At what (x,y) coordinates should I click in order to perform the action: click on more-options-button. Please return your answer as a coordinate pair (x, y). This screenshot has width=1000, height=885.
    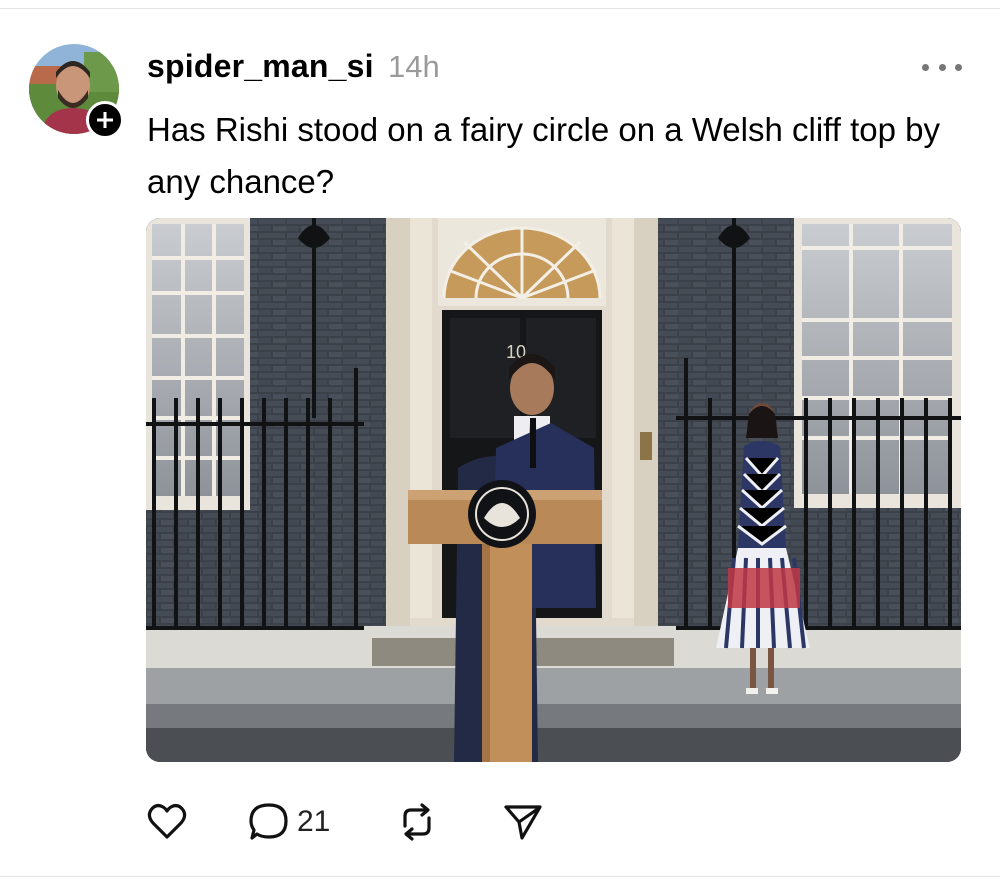
    Looking at the image, I should click on (942, 67).